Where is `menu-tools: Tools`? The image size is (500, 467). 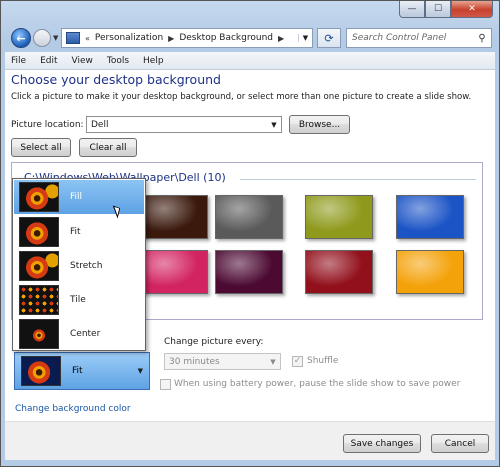 menu-tools: Tools is located at coordinates (118, 61).